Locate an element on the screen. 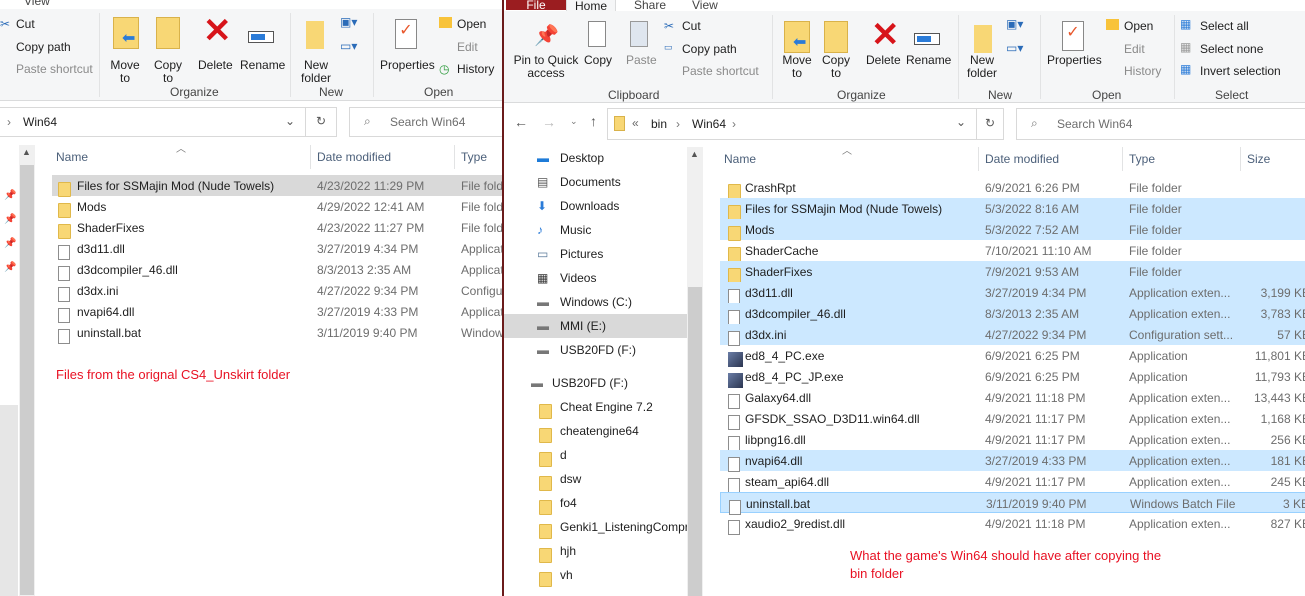 The image size is (1305, 596). nav-item-folder: d is located at coordinates (595, 455).